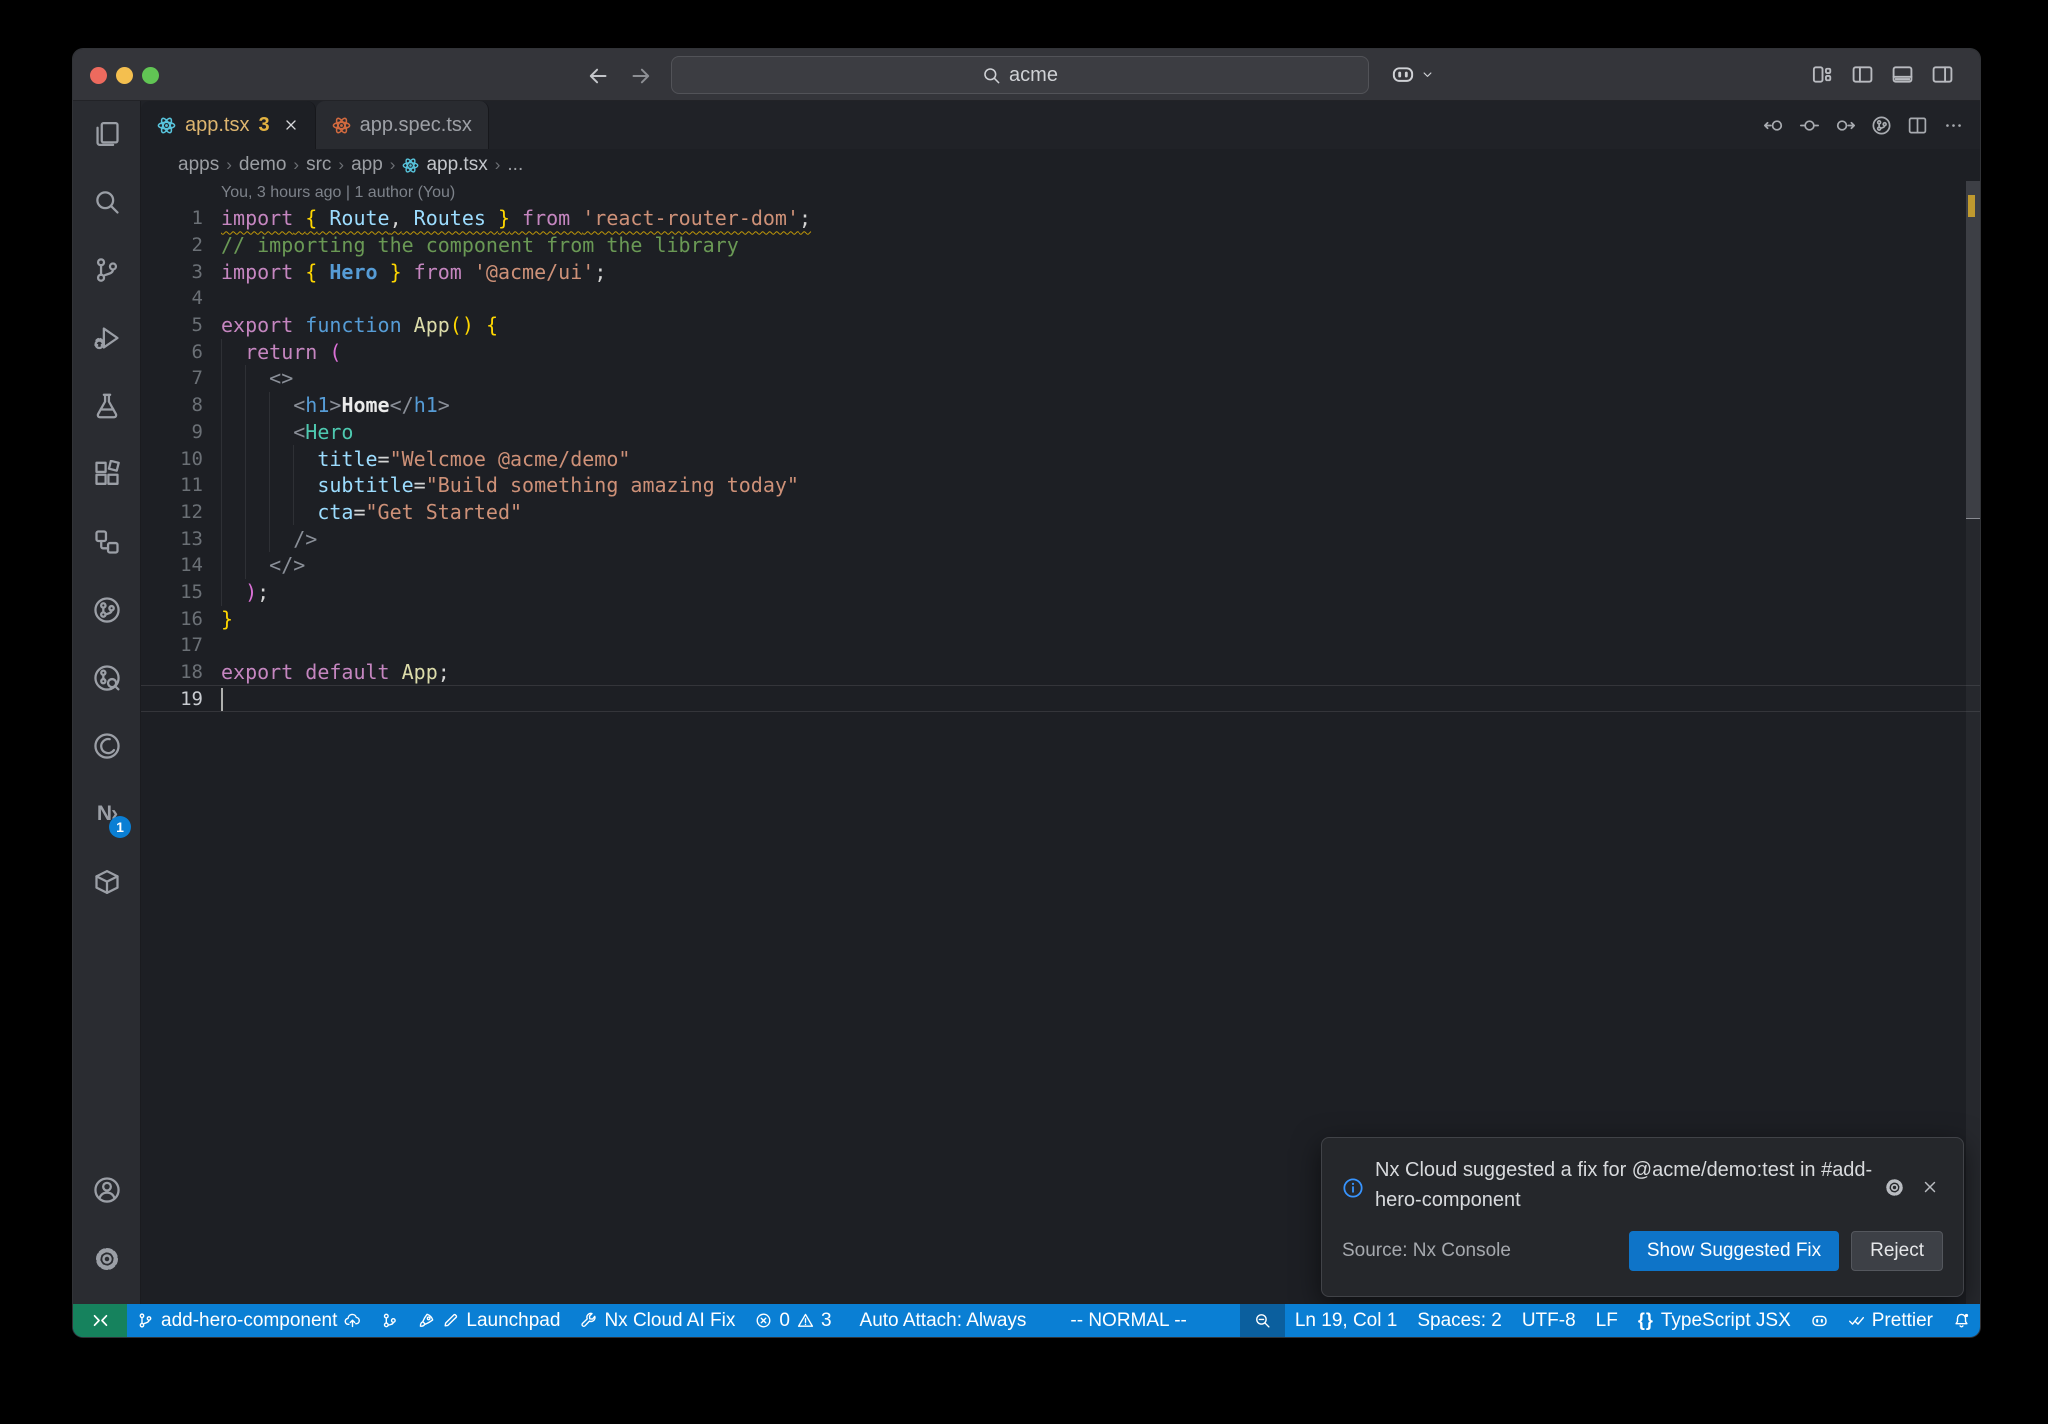  What do you see at coordinates (1060, 699) in the screenshot?
I see `code-line-19: 19` at bounding box center [1060, 699].